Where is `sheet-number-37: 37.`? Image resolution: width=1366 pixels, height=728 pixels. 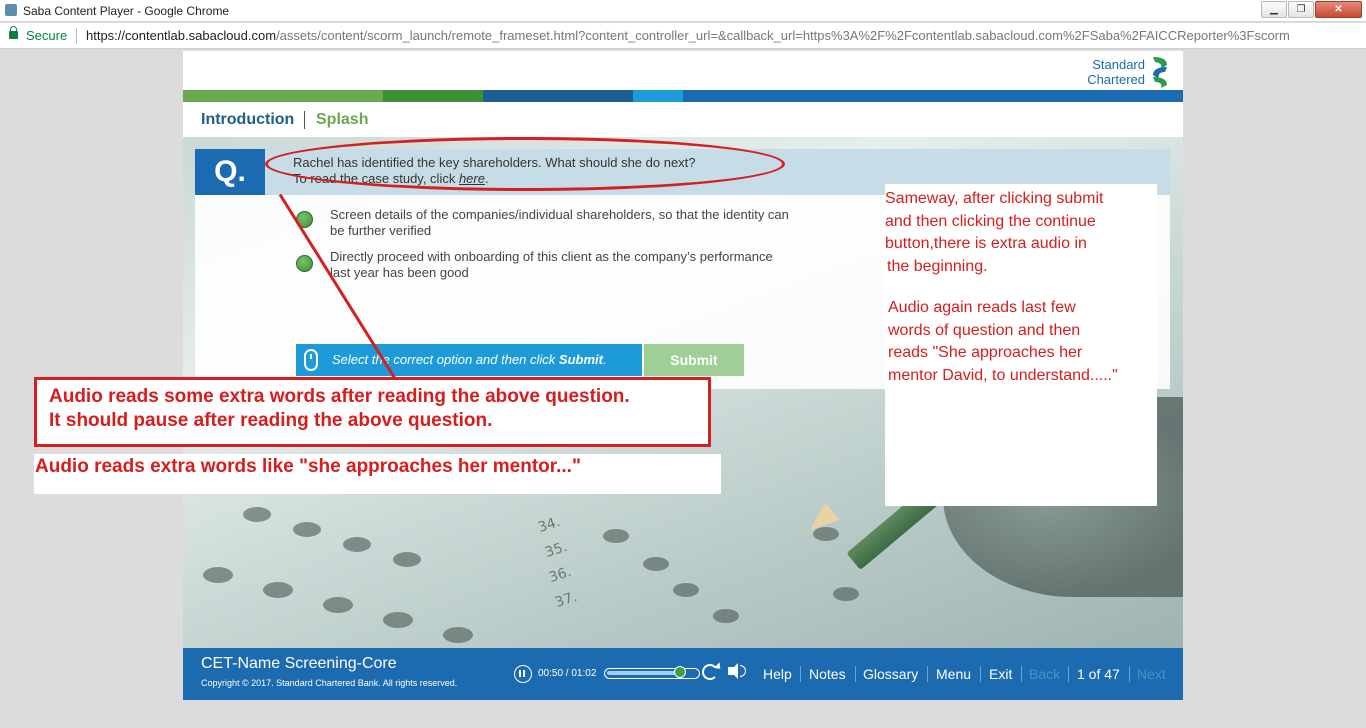 sheet-number-37: 37. is located at coordinates (566, 600).